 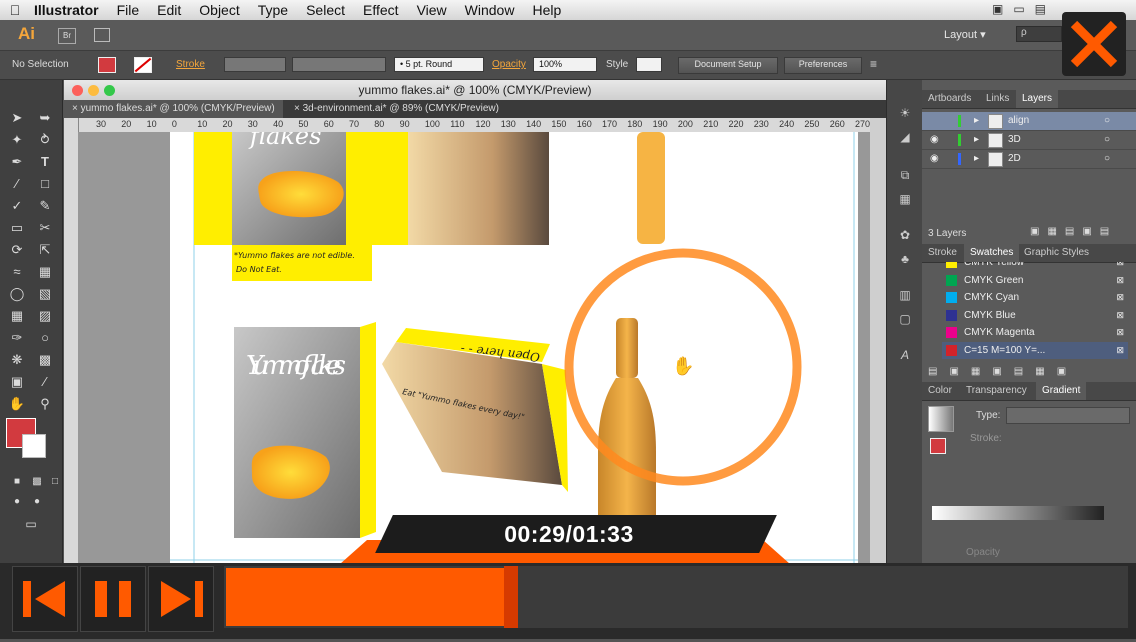 I want to click on tab-links: Links, so click(x=997, y=99).